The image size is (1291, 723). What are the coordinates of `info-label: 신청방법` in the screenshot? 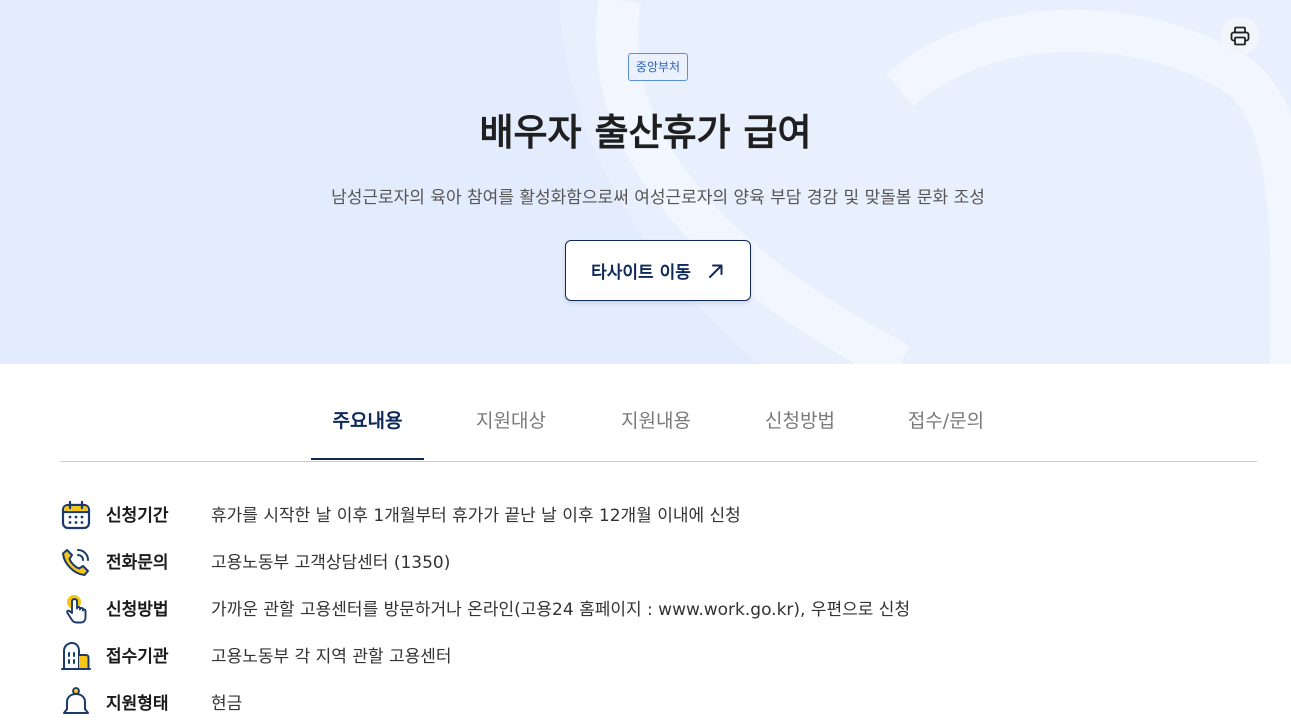 It's located at (137, 610).